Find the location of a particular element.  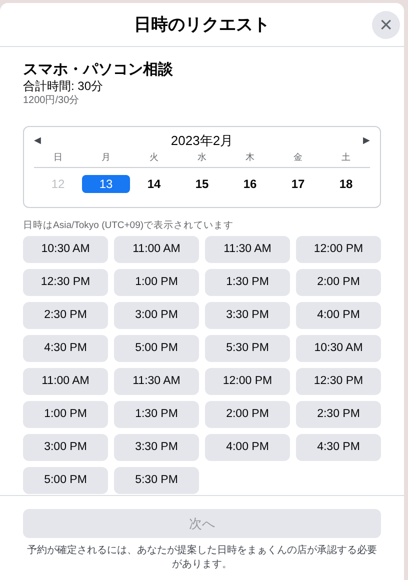

day-button: 16 is located at coordinates (250, 184).